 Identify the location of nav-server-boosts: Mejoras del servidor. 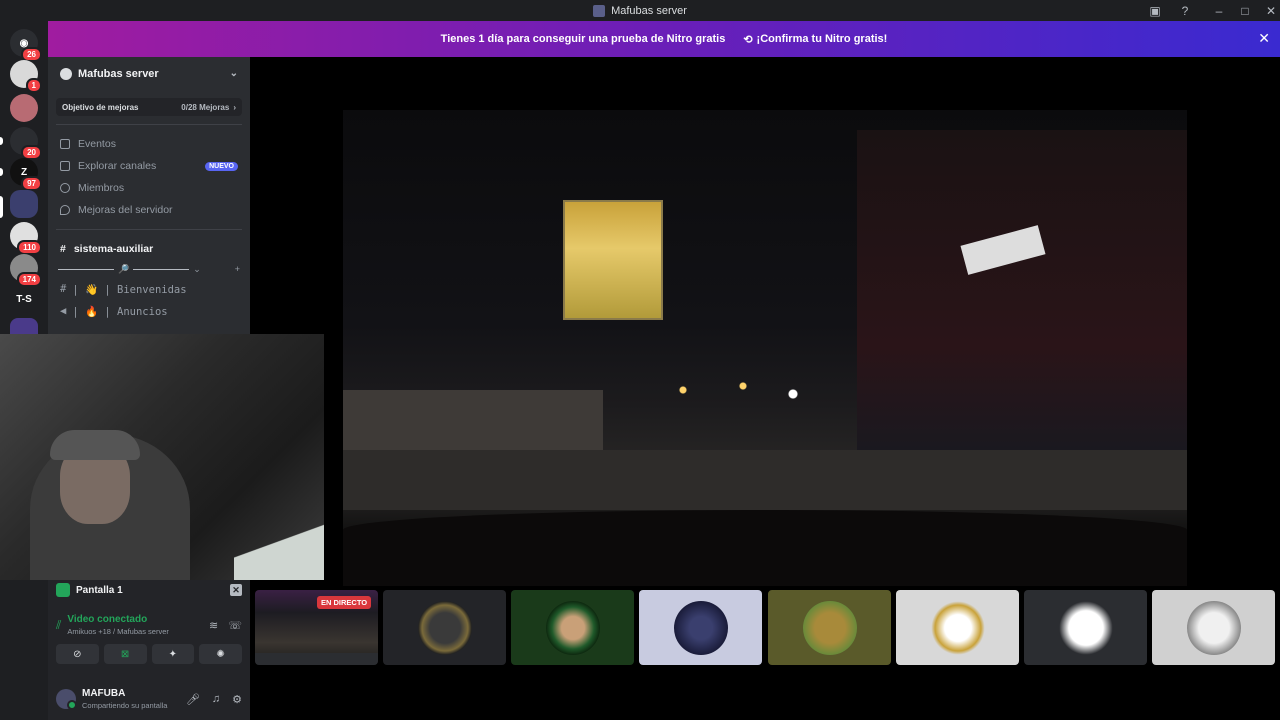
(149, 210).